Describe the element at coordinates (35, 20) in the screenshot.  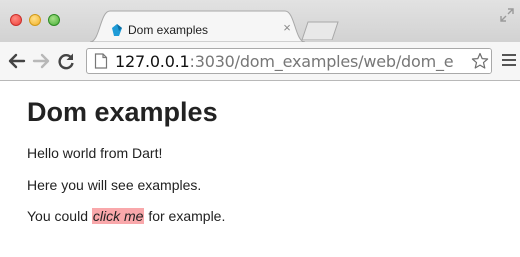
I see `minimize-window-button` at that location.